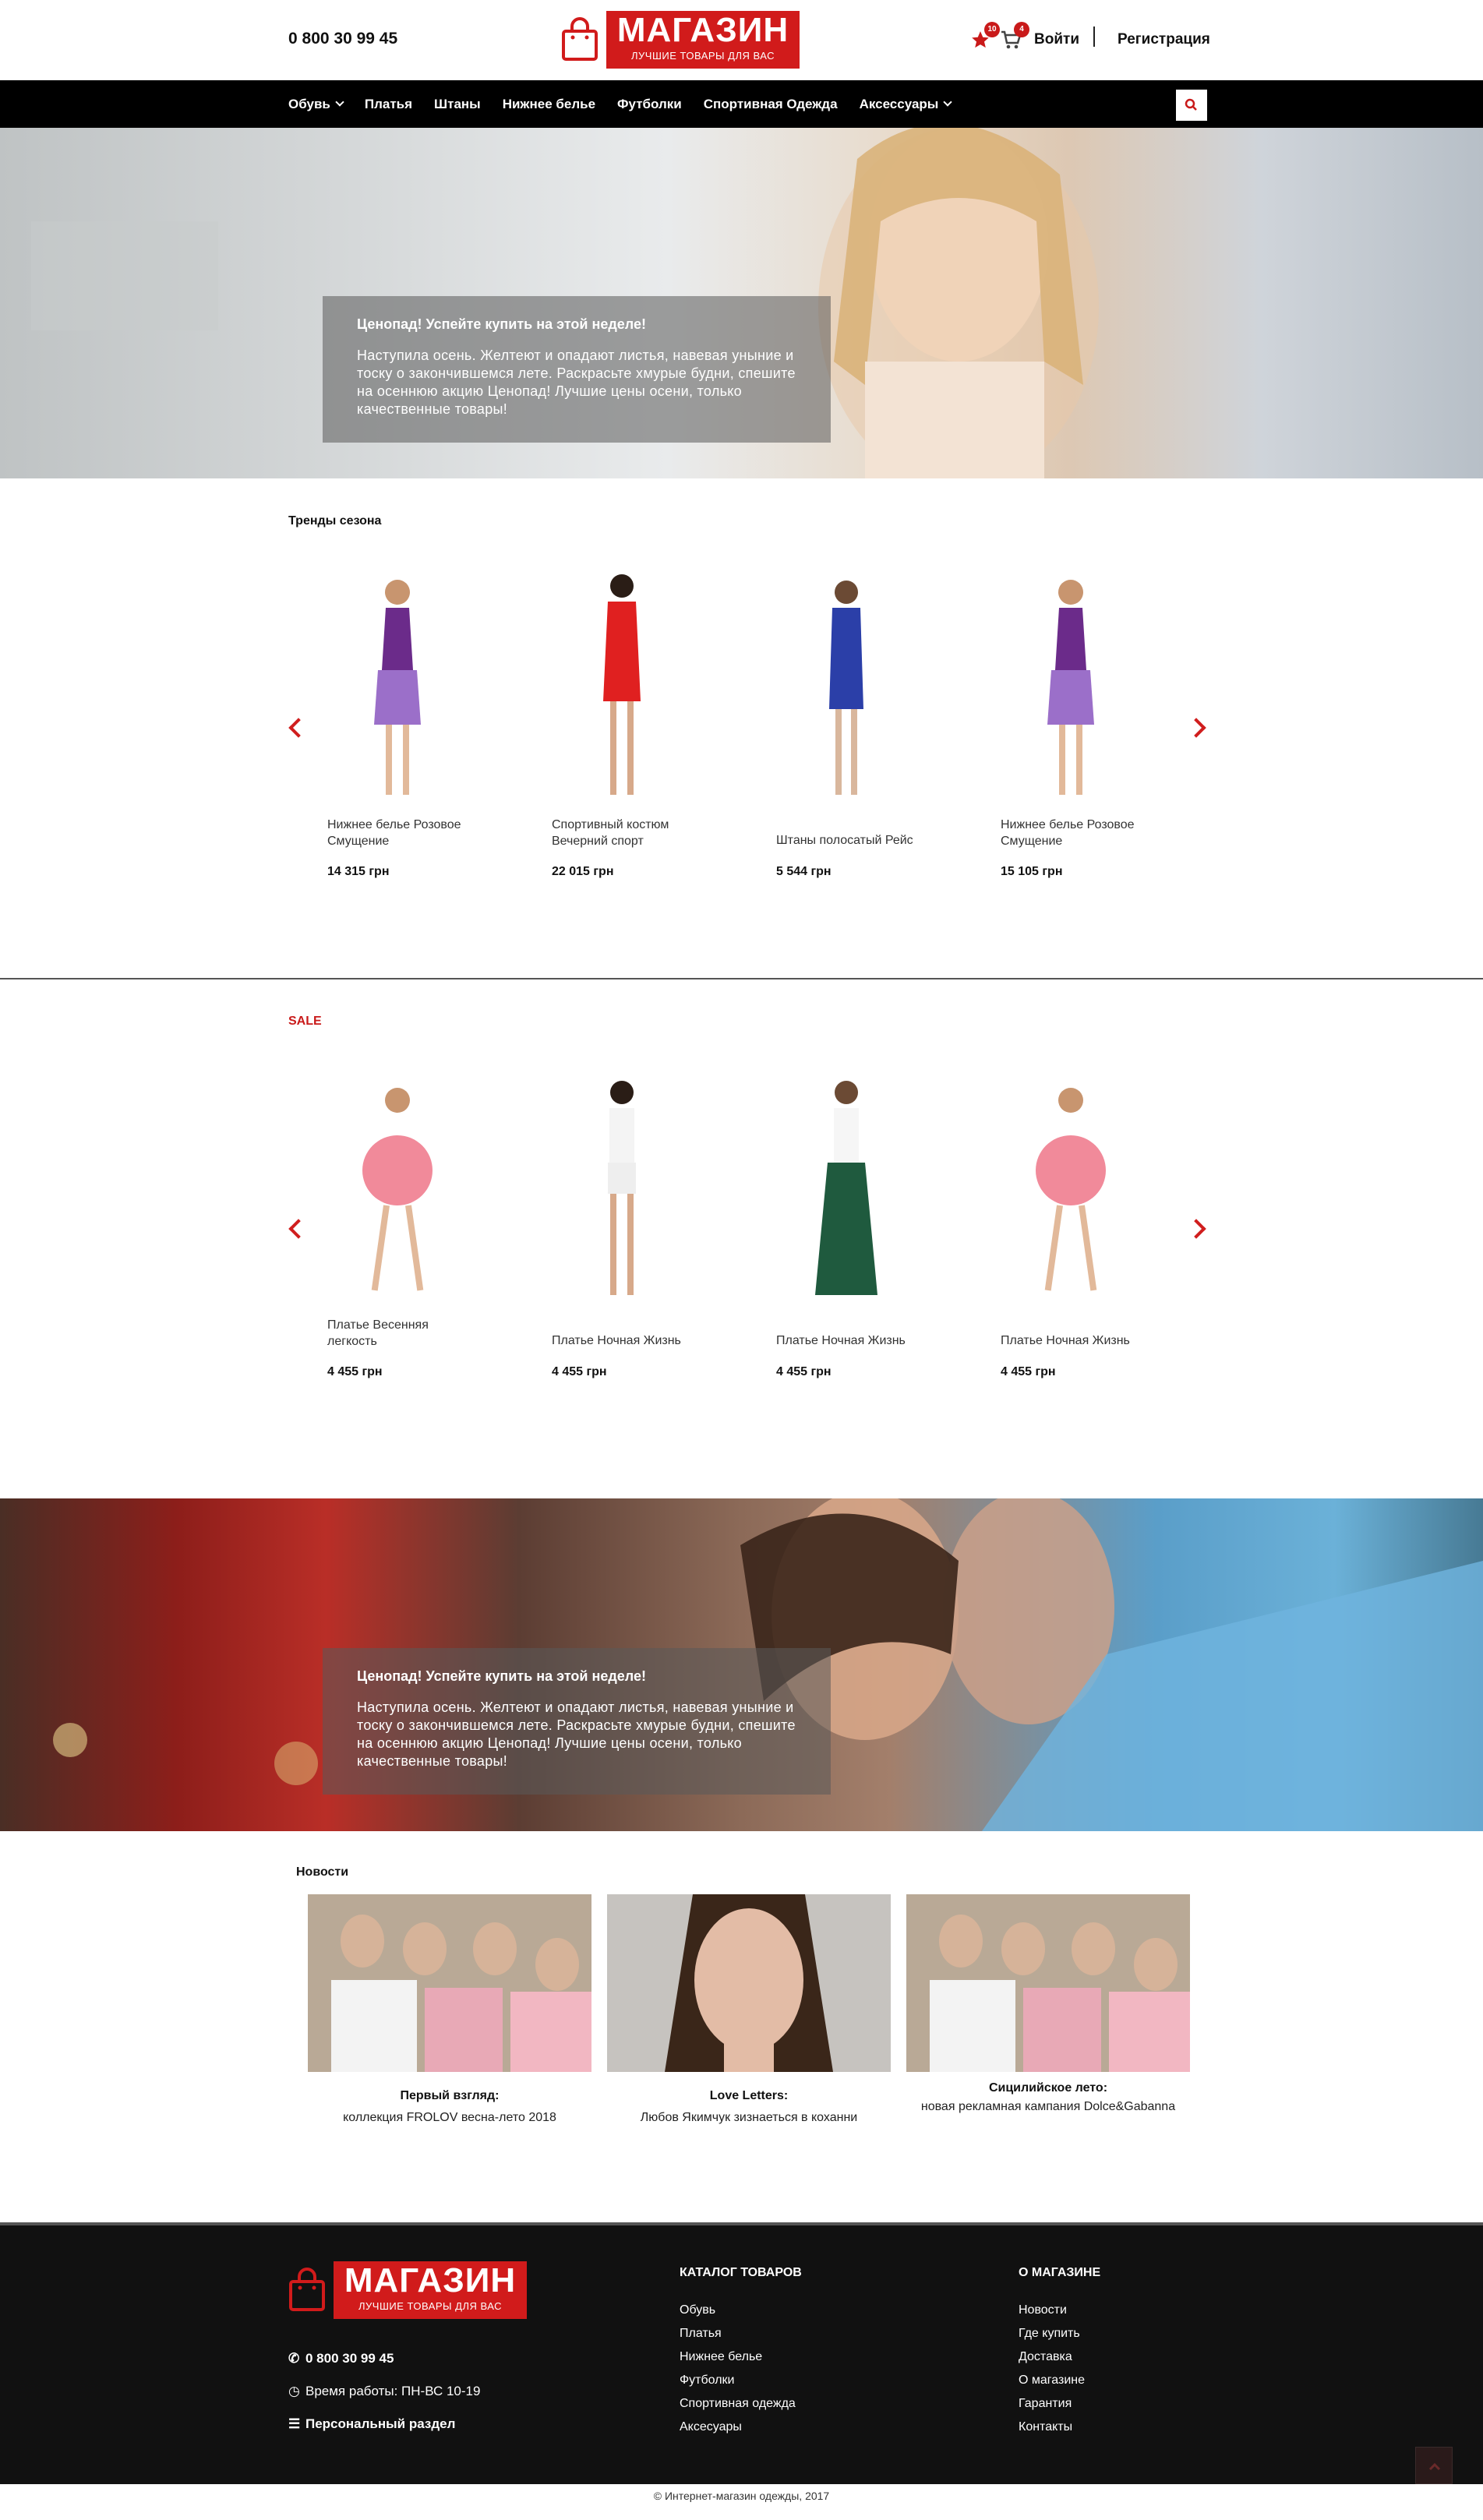 This screenshot has width=1483, height=2520. What do you see at coordinates (1045, 2357) in the screenshot?
I see `footer-link-delivery: Доставка` at bounding box center [1045, 2357].